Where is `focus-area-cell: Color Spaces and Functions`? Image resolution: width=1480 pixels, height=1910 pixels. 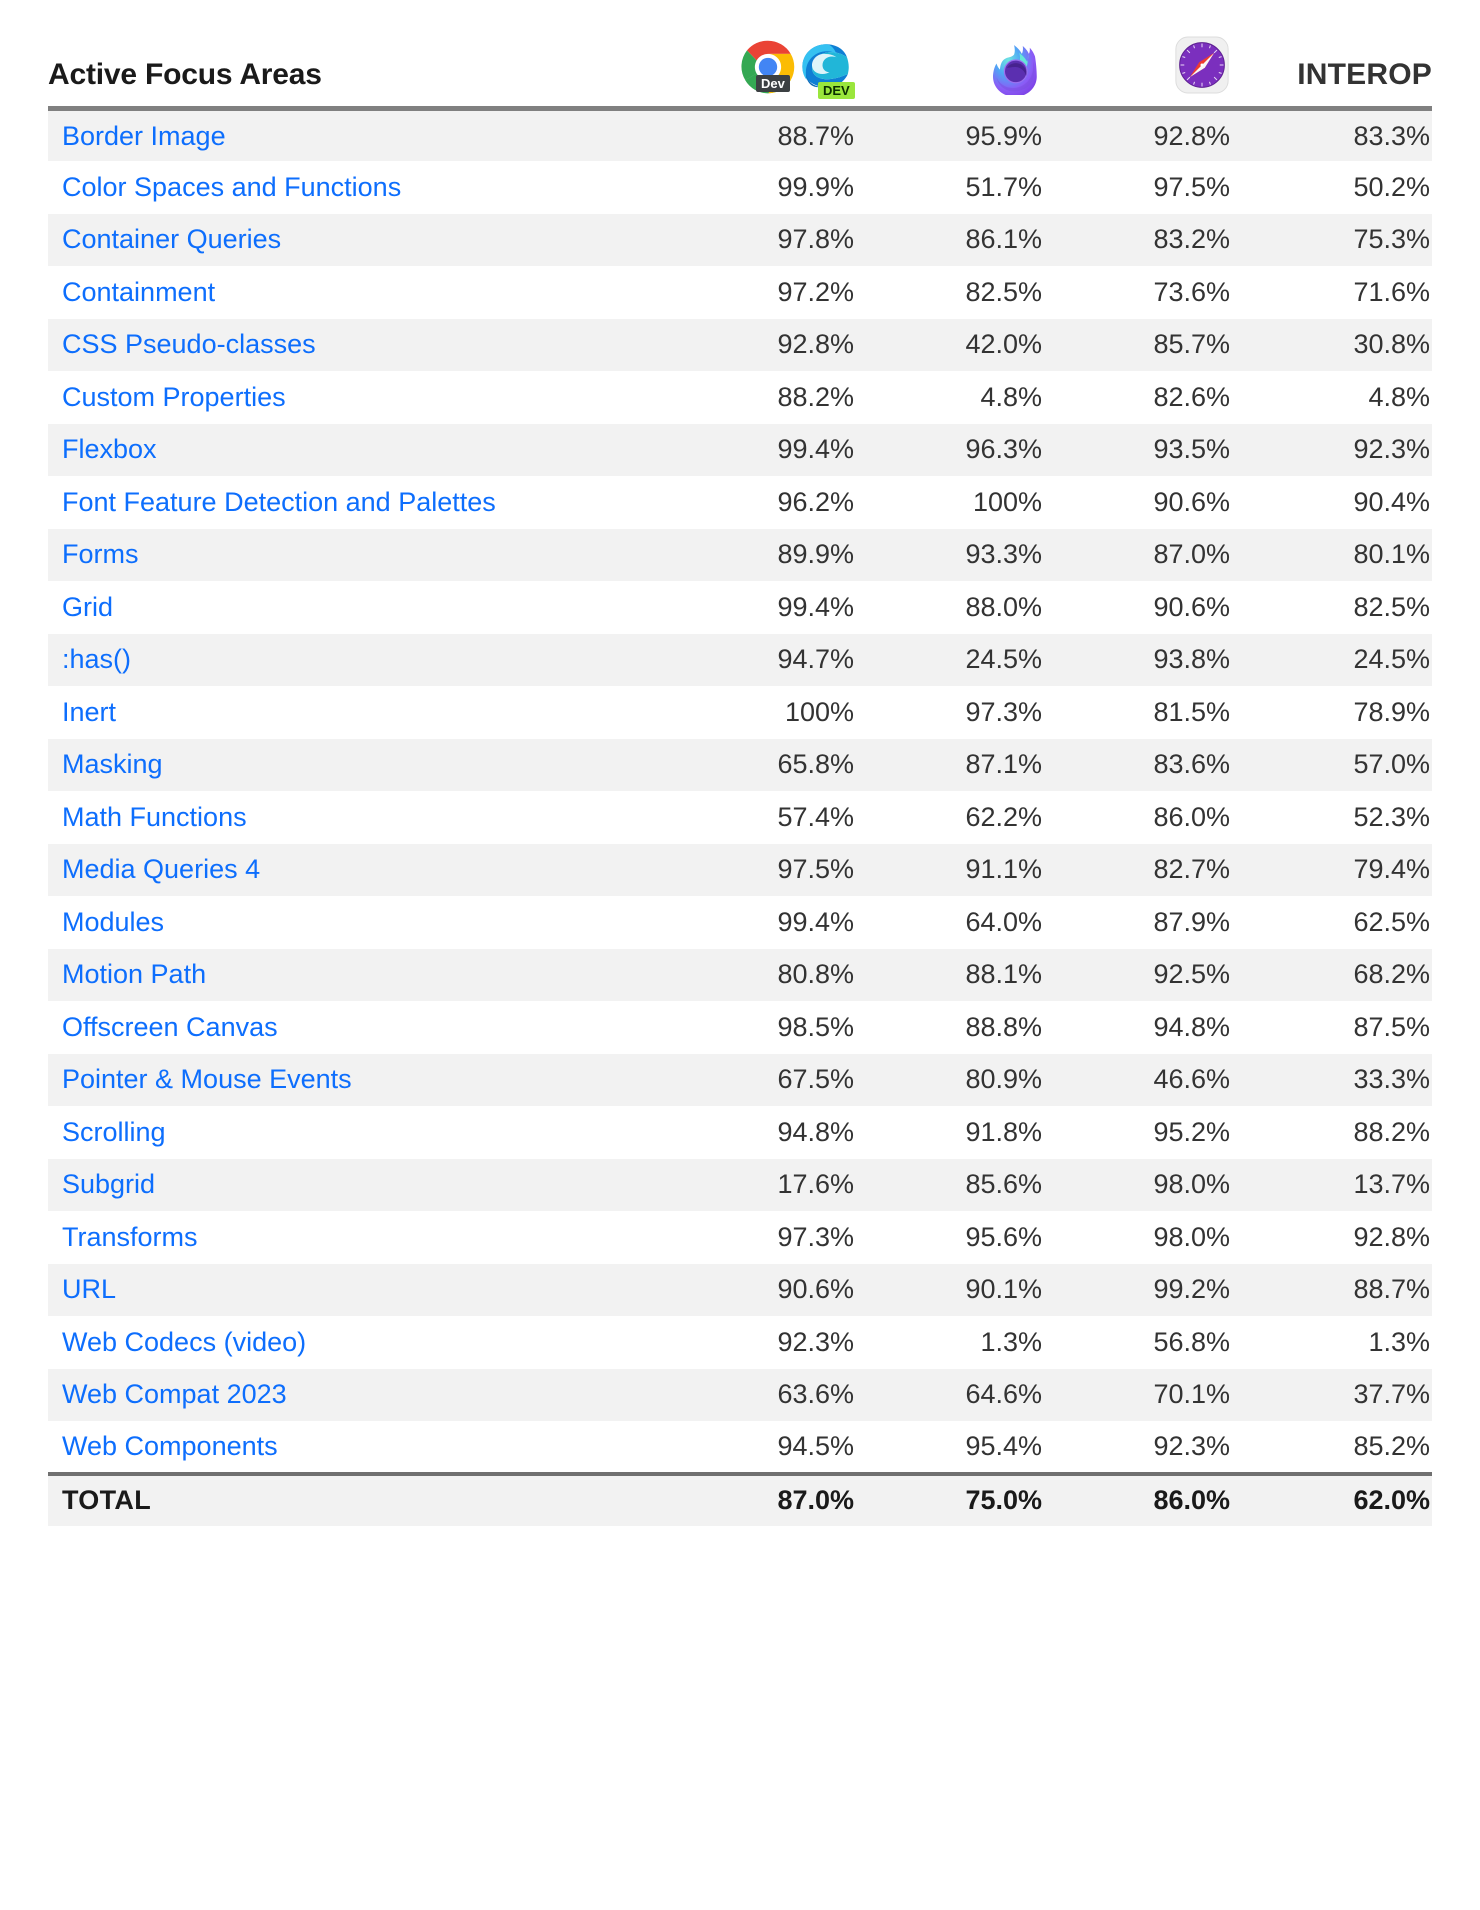 focus-area-cell: Color Spaces and Functions is located at coordinates (358, 187).